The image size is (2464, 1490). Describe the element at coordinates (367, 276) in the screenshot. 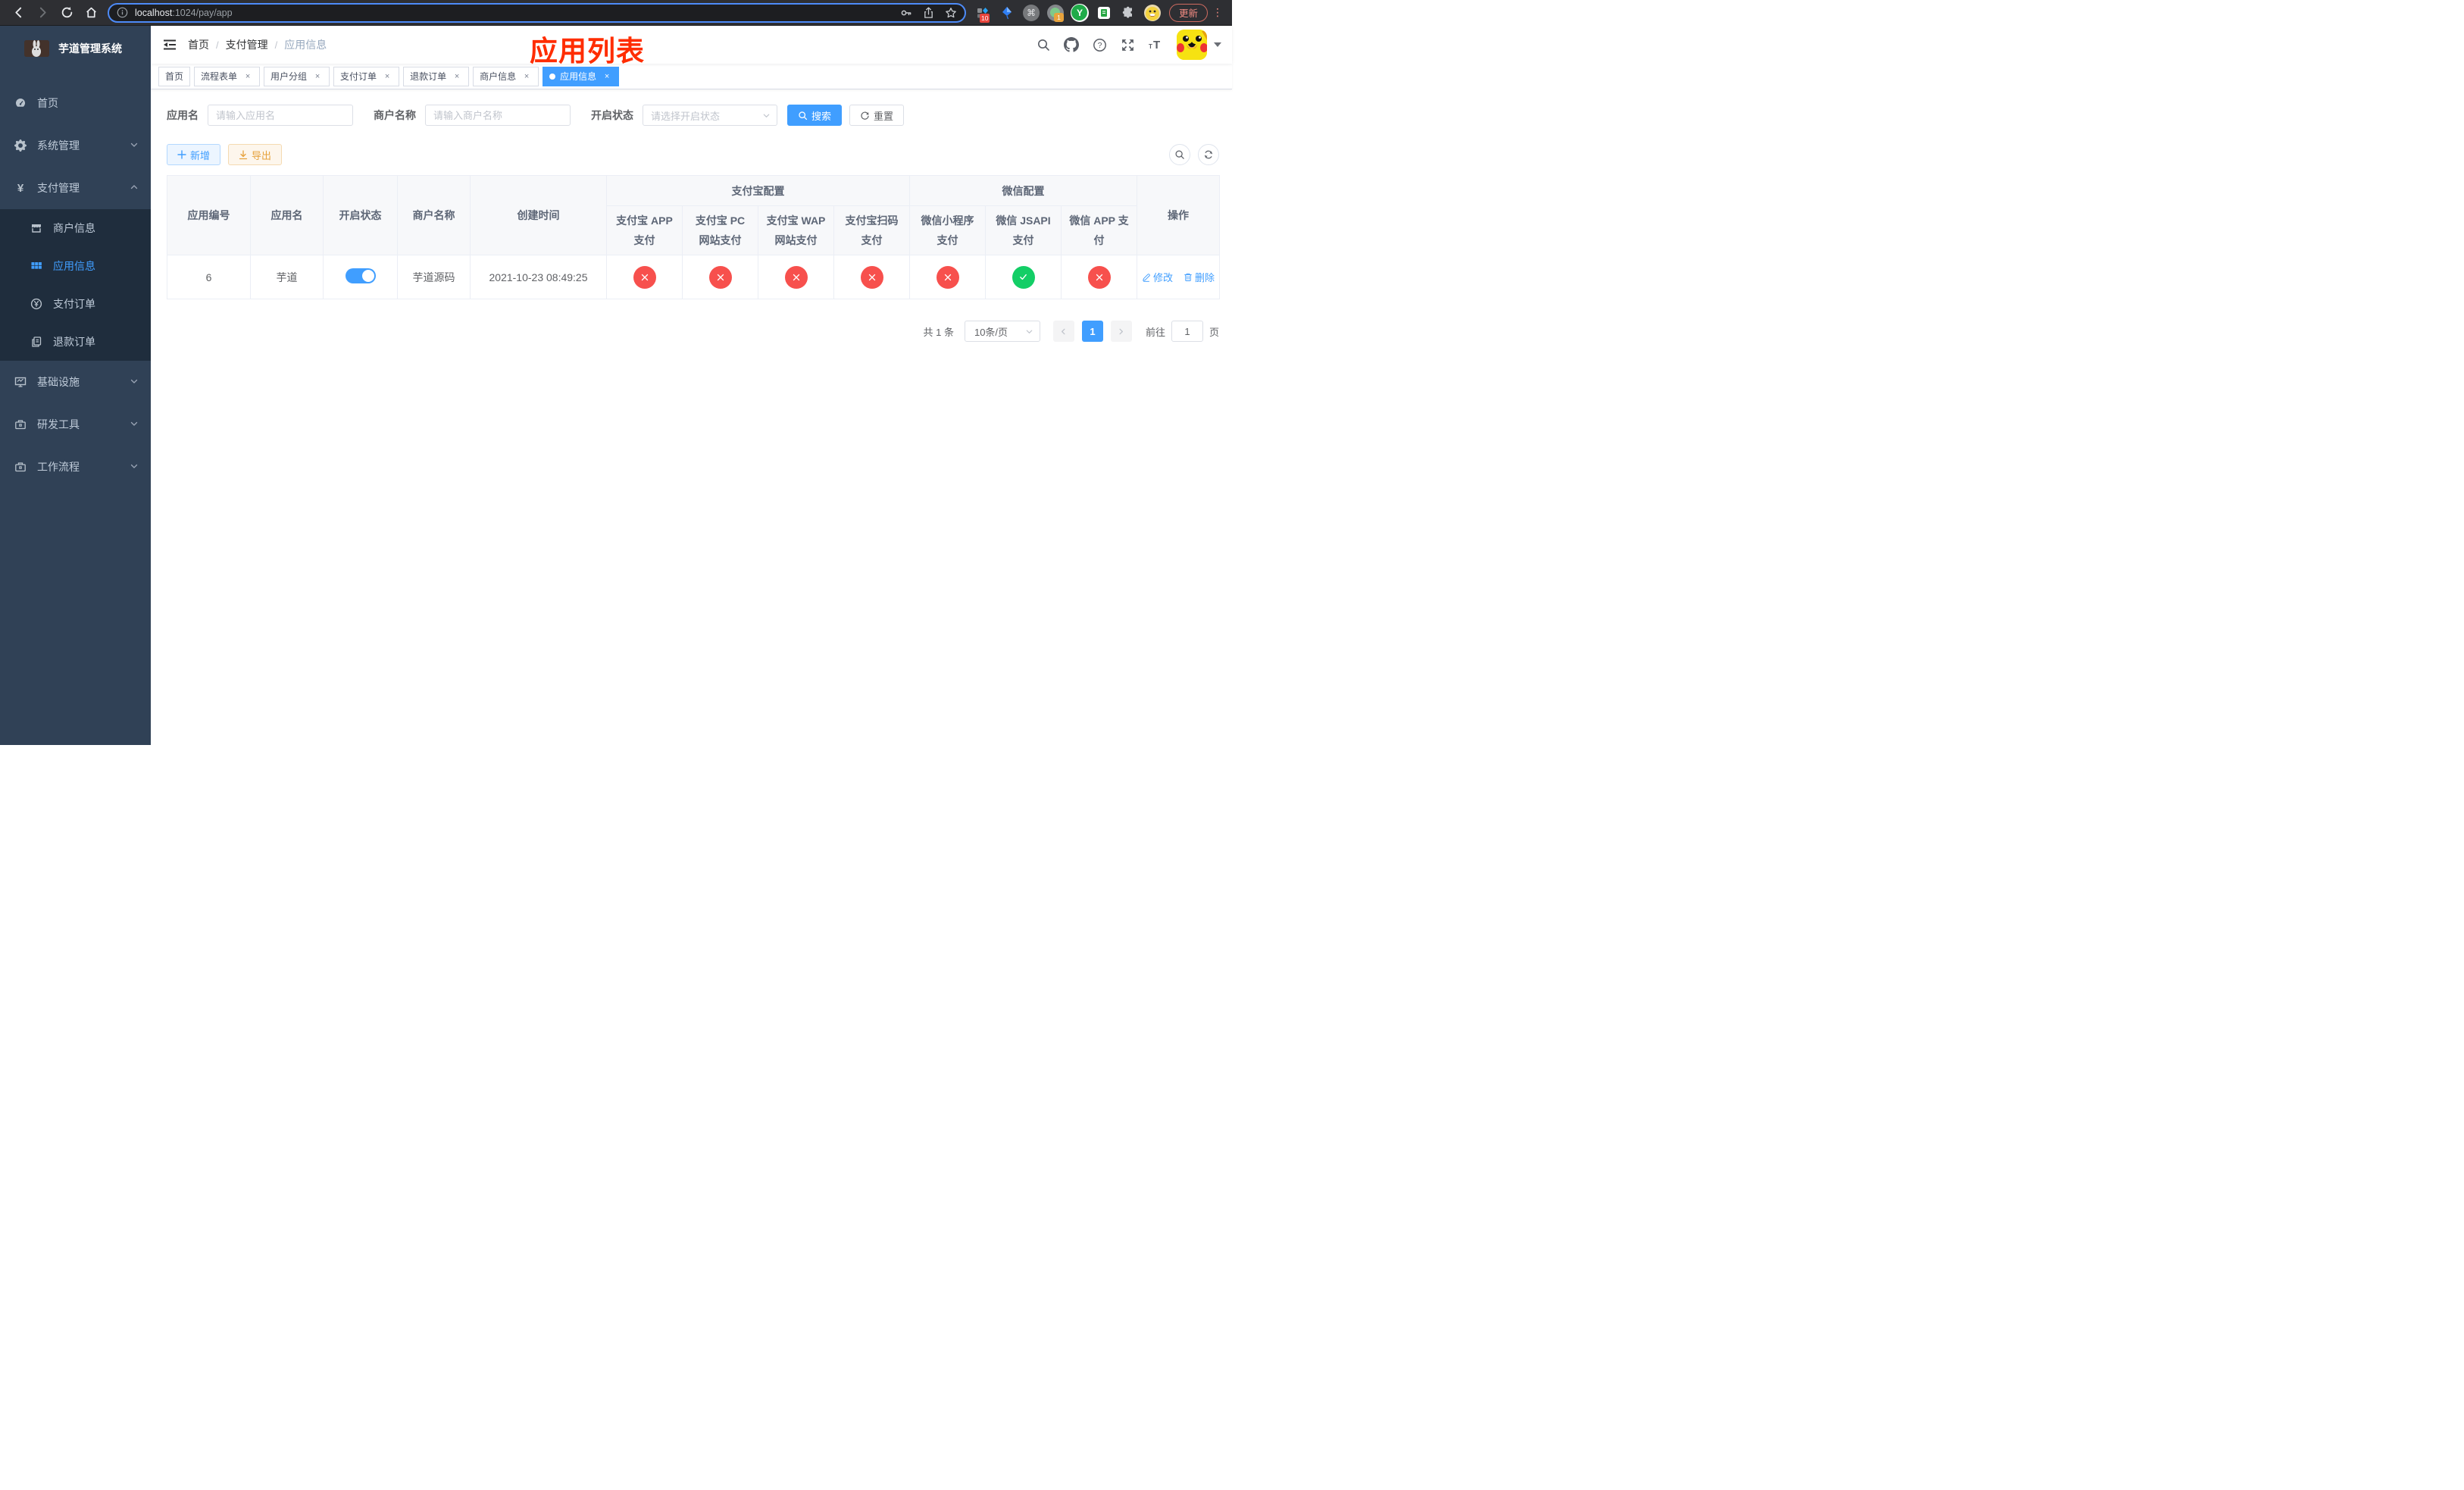

I see `toggle-knob` at that location.